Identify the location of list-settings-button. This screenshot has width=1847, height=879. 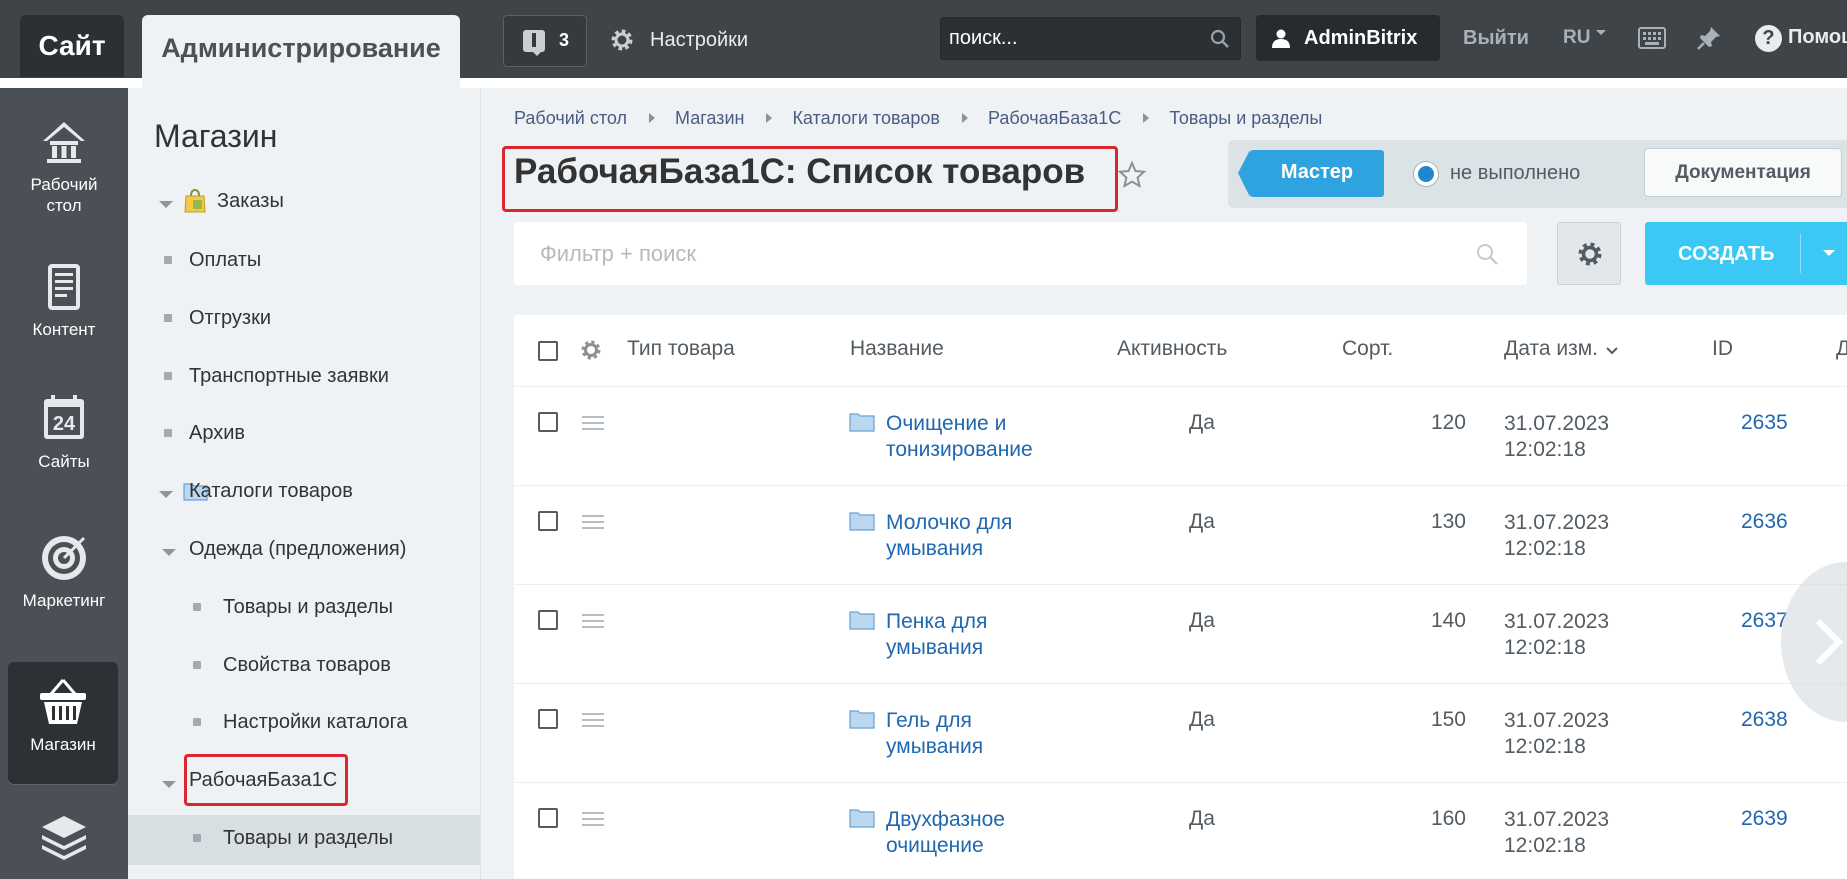
(1589, 253).